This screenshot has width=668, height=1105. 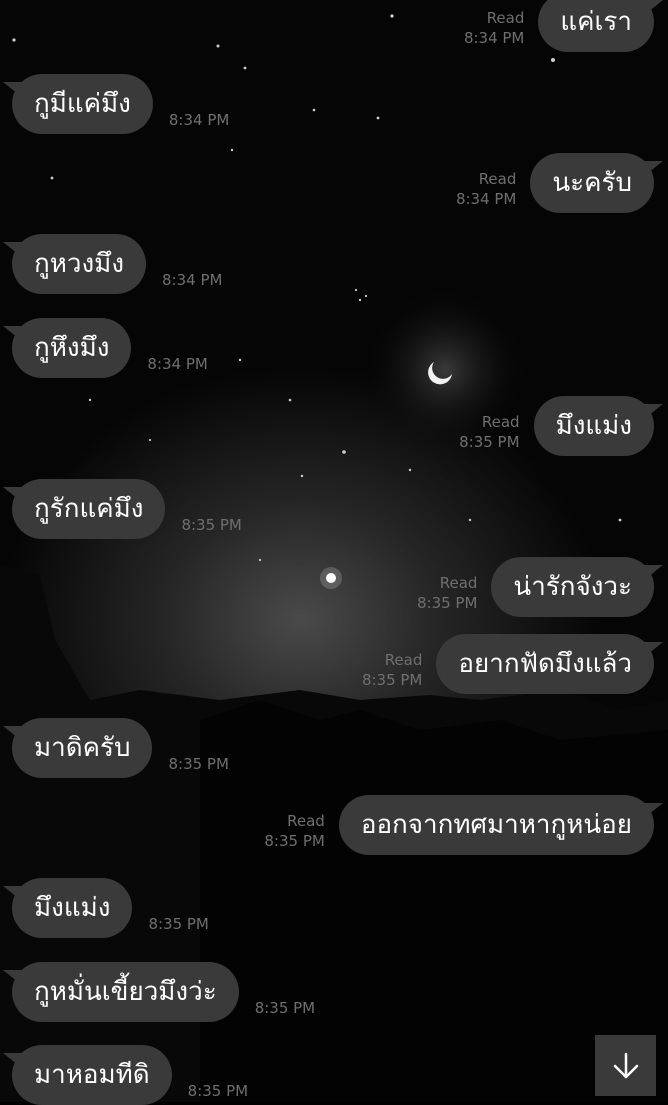 I want to click on message-incoming: มึงแม่ง 8:35 PM, so click(x=110, y=908).